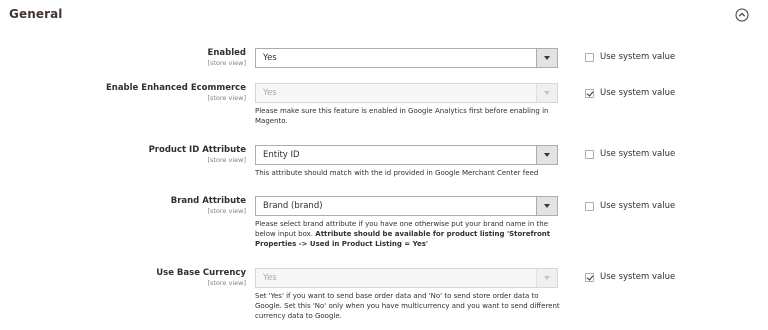 This screenshot has height=330, width=768. What do you see at coordinates (175, 88) in the screenshot?
I see `field-label: Enable Enhanced Ecommerce` at bounding box center [175, 88].